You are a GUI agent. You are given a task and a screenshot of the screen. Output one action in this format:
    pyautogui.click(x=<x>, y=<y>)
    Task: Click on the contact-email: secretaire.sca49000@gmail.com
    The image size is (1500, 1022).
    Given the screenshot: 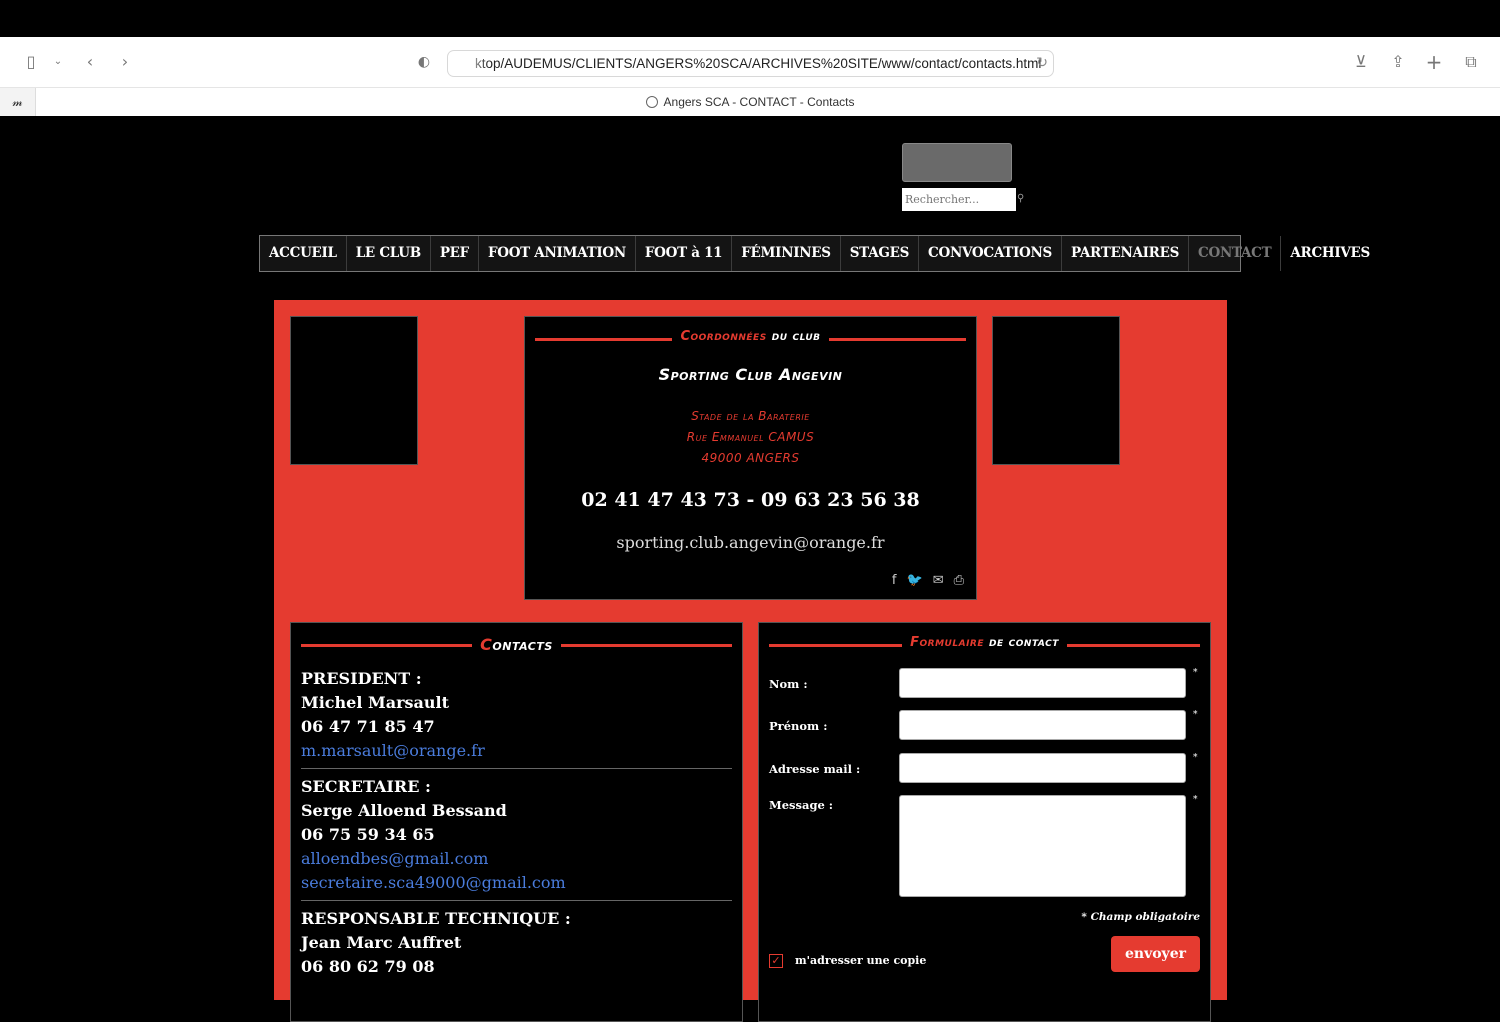 What is the action you would take?
    pyautogui.click(x=516, y=883)
    